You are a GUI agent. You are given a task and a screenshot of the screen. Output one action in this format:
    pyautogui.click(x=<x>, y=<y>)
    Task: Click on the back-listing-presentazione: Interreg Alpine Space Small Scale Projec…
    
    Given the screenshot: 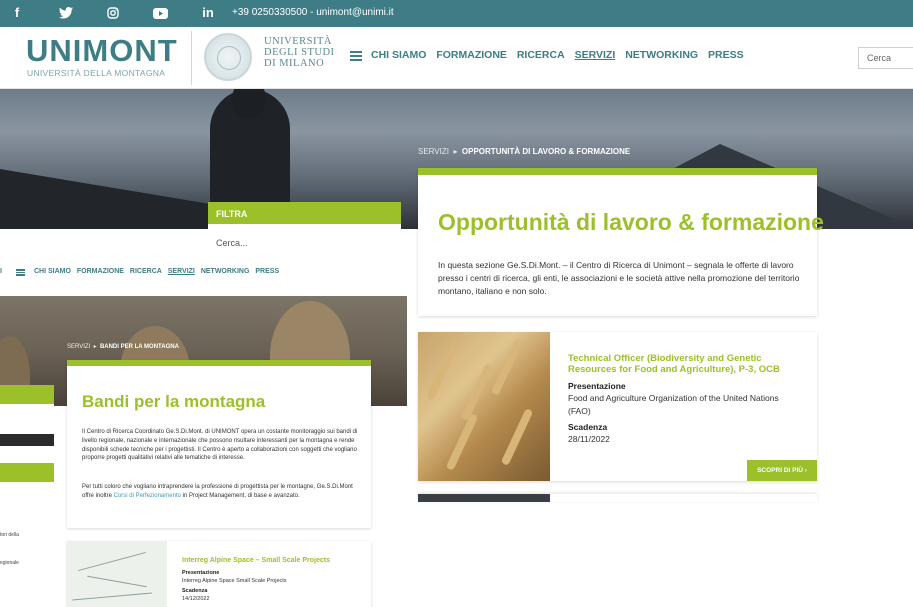 What is the action you would take?
    pyautogui.click(x=234, y=581)
    